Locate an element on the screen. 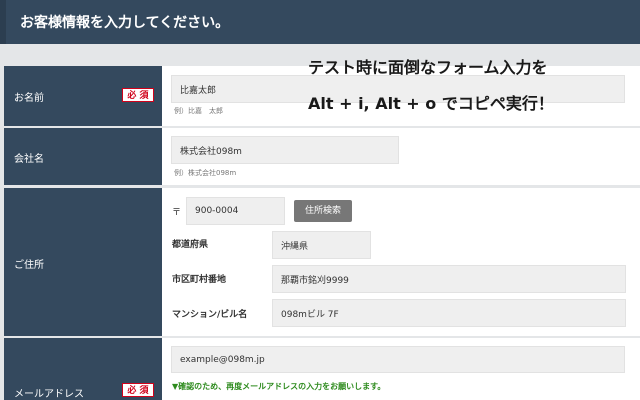 This screenshot has width=640, height=400. city-input: 那覇市銘刈9999 is located at coordinates (449, 279).